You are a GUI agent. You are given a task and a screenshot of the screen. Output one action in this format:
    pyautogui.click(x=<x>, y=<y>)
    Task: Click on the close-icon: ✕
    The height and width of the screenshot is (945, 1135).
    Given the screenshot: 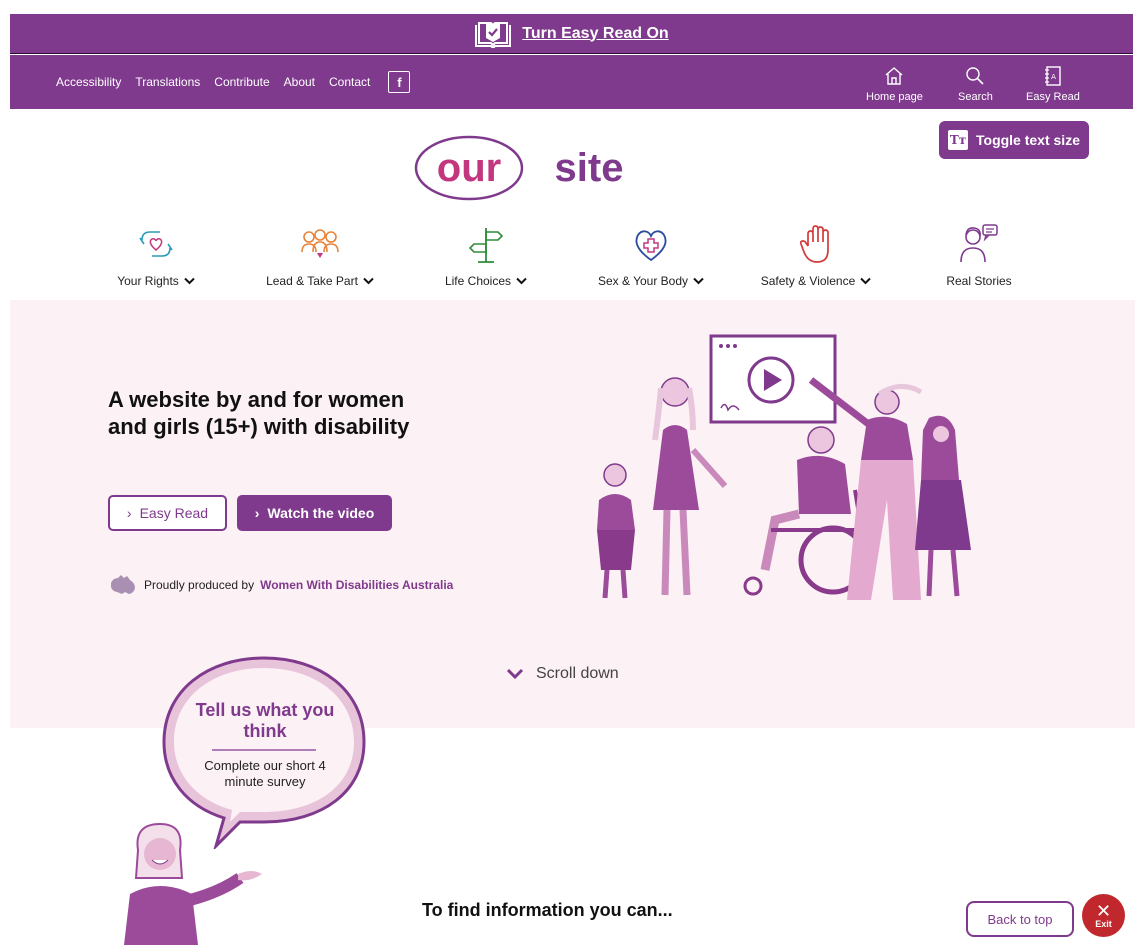 What is the action you would take?
    pyautogui.click(x=1103, y=910)
    